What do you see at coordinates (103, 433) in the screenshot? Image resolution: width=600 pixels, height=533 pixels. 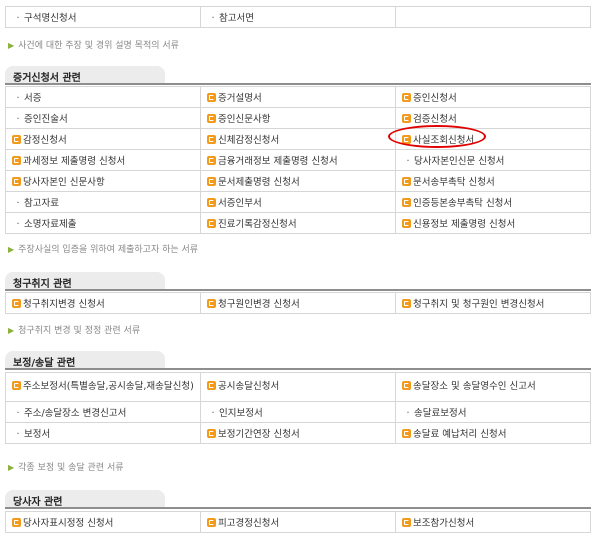 I see `doc-link: · 보정서` at bounding box center [103, 433].